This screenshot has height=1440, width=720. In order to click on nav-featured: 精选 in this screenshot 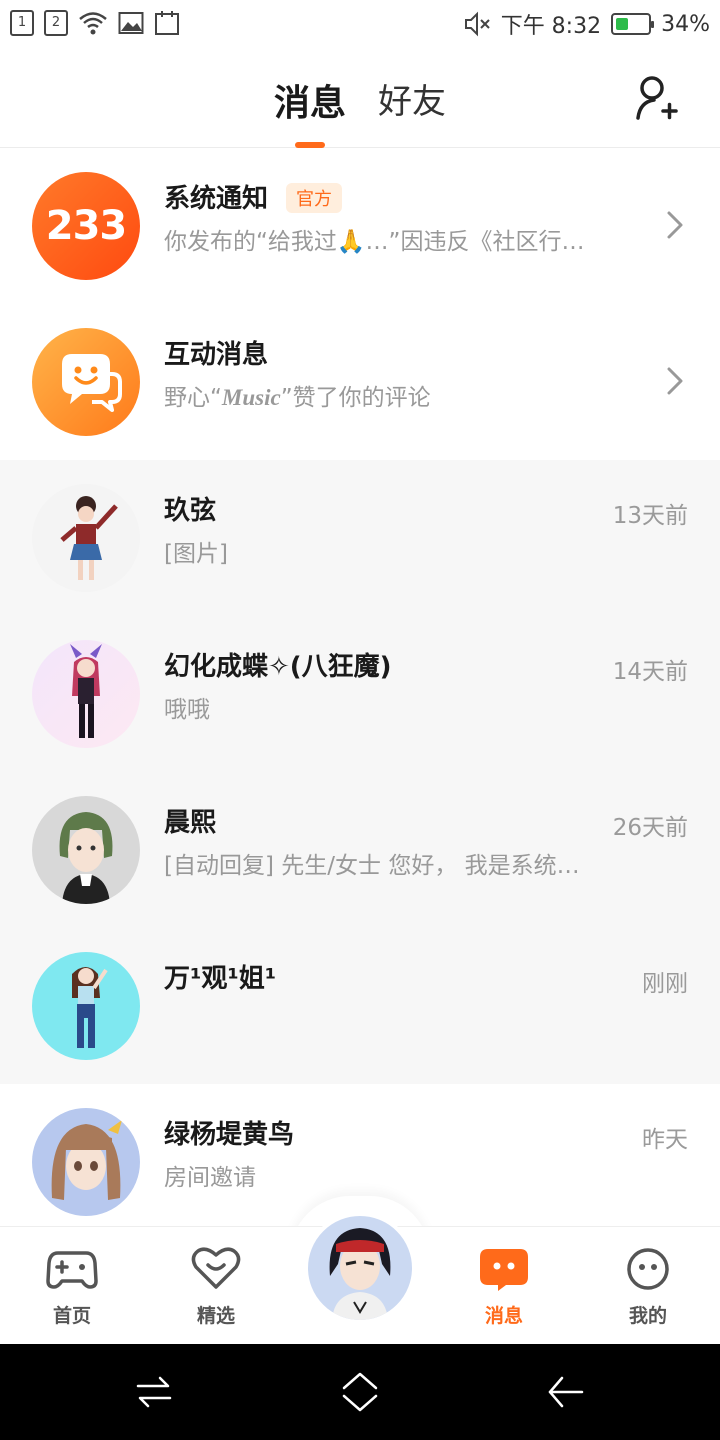, I will do `click(216, 1287)`.